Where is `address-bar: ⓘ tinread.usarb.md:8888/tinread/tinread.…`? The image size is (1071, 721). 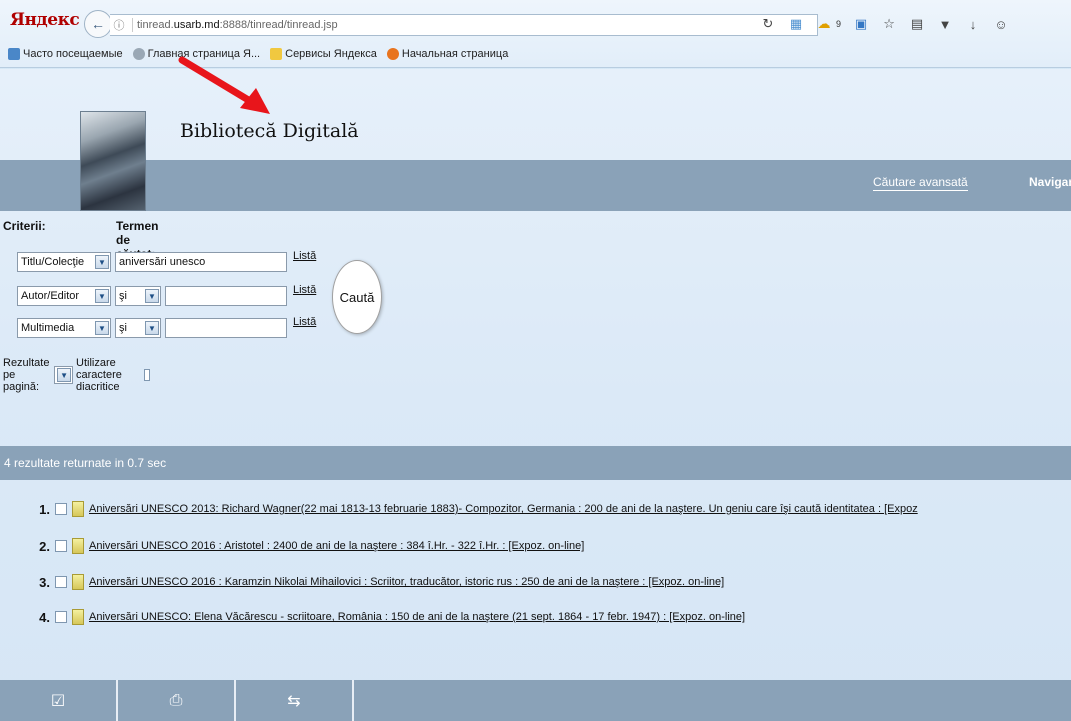 address-bar: ⓘ tinread.usarb.md:8888/tinread/tinread.… is located at coordinates (464, 25).